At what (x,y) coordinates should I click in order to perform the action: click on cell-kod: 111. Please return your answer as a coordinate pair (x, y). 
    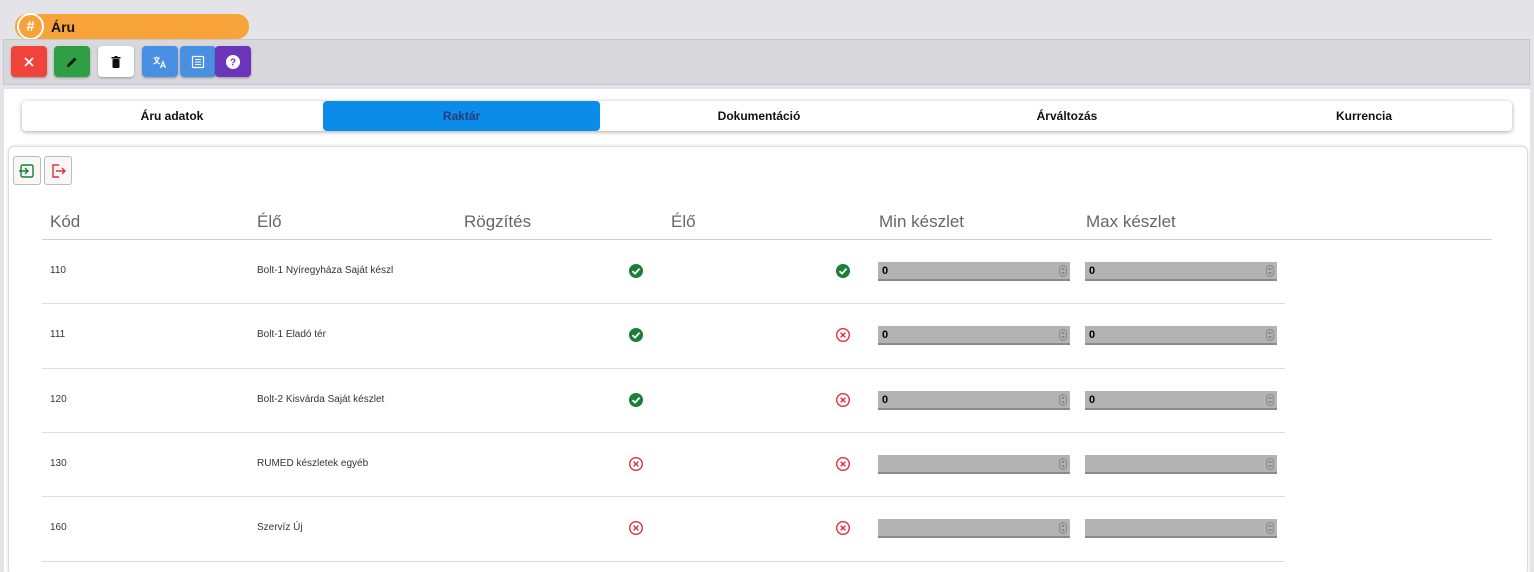
    Looking at the image, I should click on (58, 335).